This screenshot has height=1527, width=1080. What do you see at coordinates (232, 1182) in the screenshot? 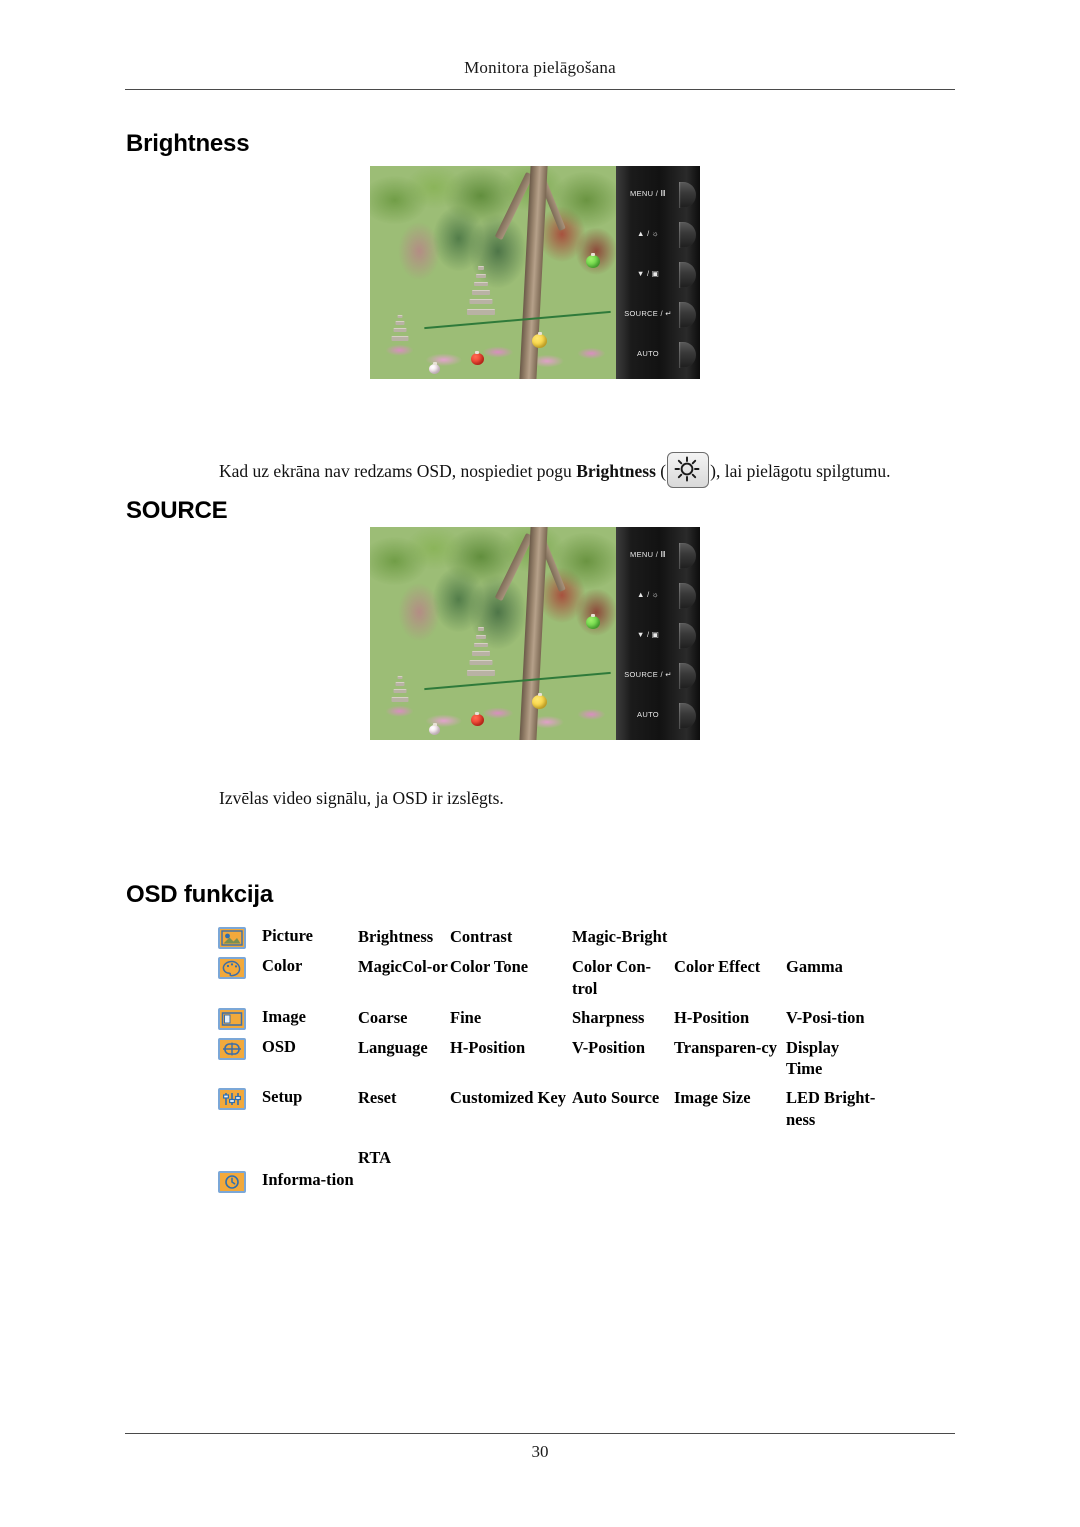
I see `information-clock-icon` at bounding box center [232, 1182].